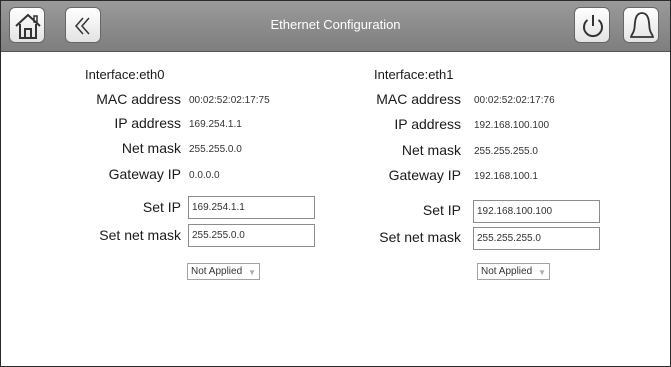 This screenshot has height=367, width=671. I want to click on eth1-apply-status-value: Not Applied, so click(507, 271).